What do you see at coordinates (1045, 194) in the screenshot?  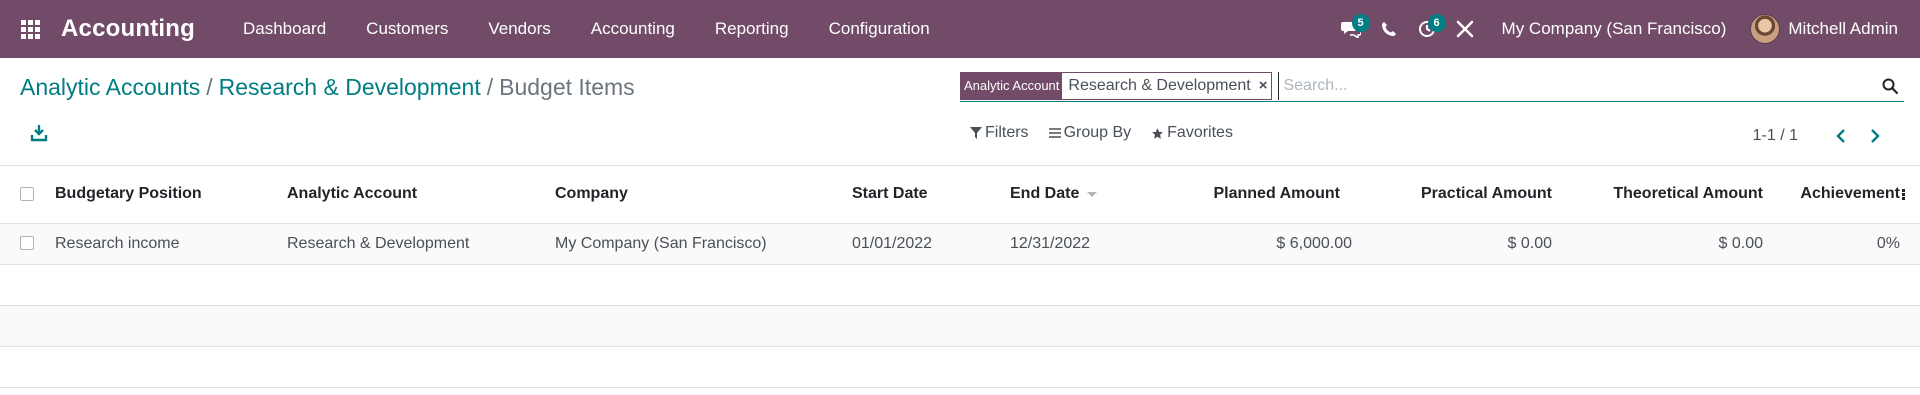 I see `col-end-date-label: End Date` at bounding box center [1045, 194].